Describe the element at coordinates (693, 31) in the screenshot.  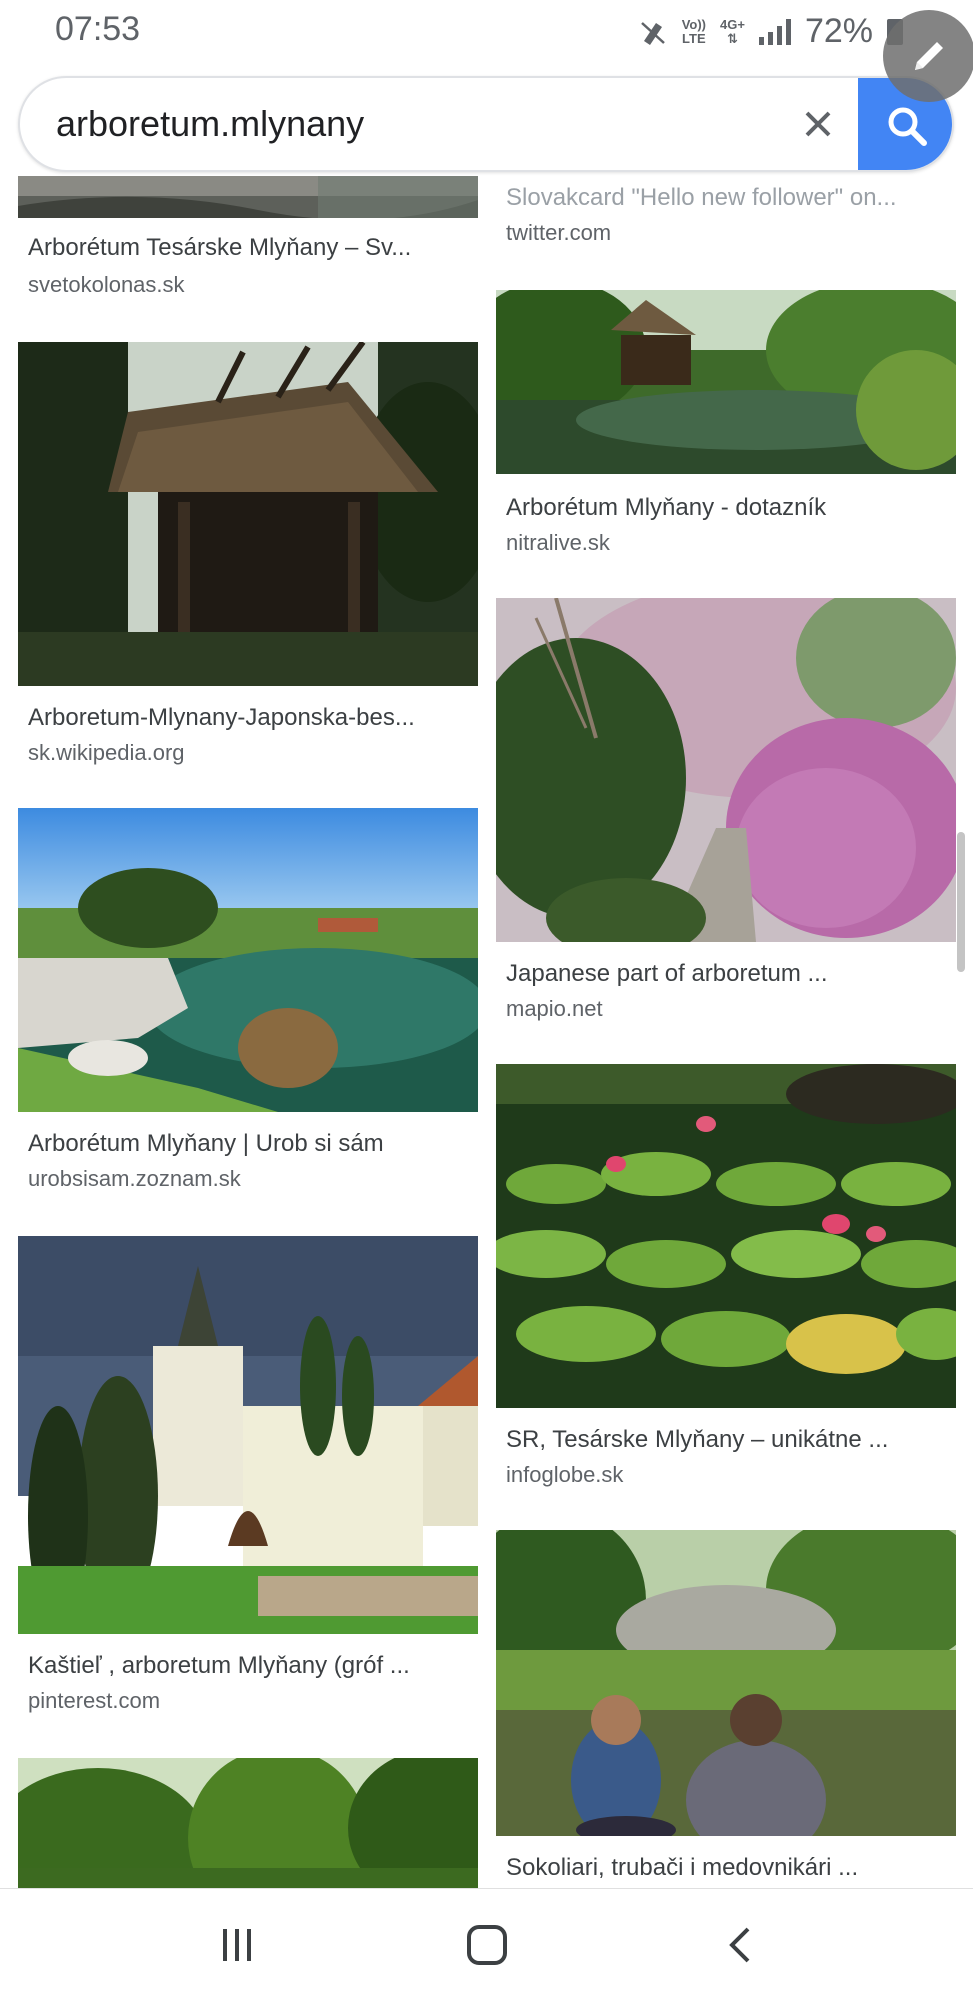
I see `volte-indicator: Vo)) LTE` at that location.